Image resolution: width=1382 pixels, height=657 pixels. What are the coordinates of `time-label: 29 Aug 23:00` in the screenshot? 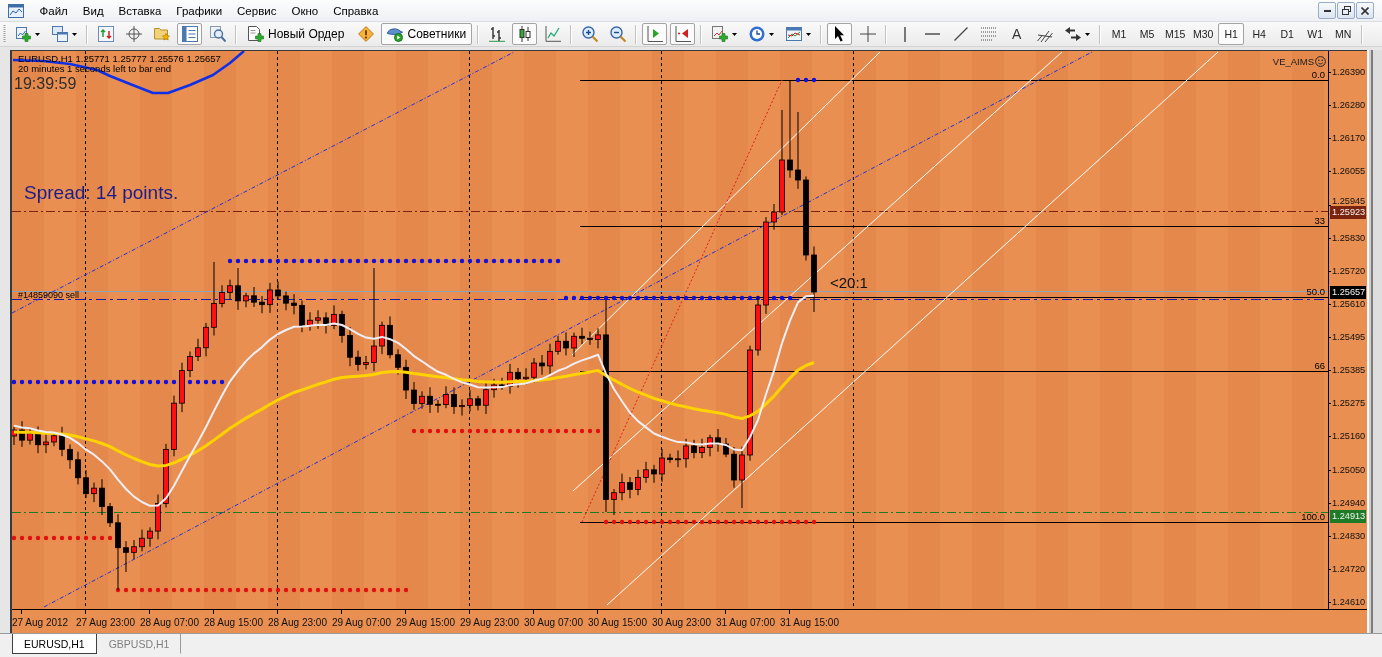 It's located at (489, 623).